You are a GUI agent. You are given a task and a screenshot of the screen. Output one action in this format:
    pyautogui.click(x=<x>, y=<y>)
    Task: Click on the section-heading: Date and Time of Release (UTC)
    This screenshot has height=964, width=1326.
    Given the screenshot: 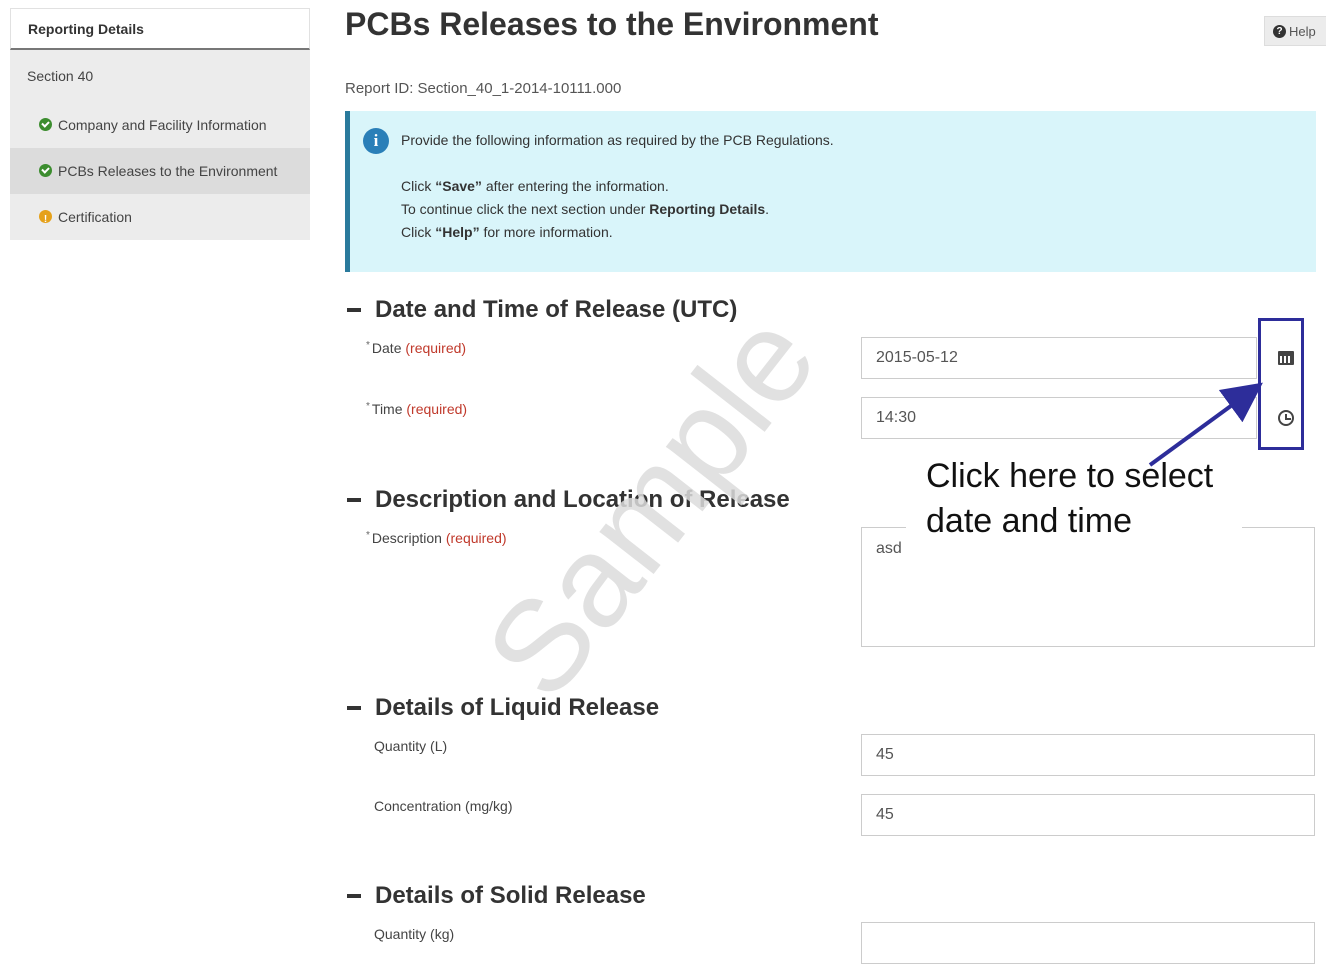 What is the action you would take?
    pyautogui.click(x=556, y=309)
    